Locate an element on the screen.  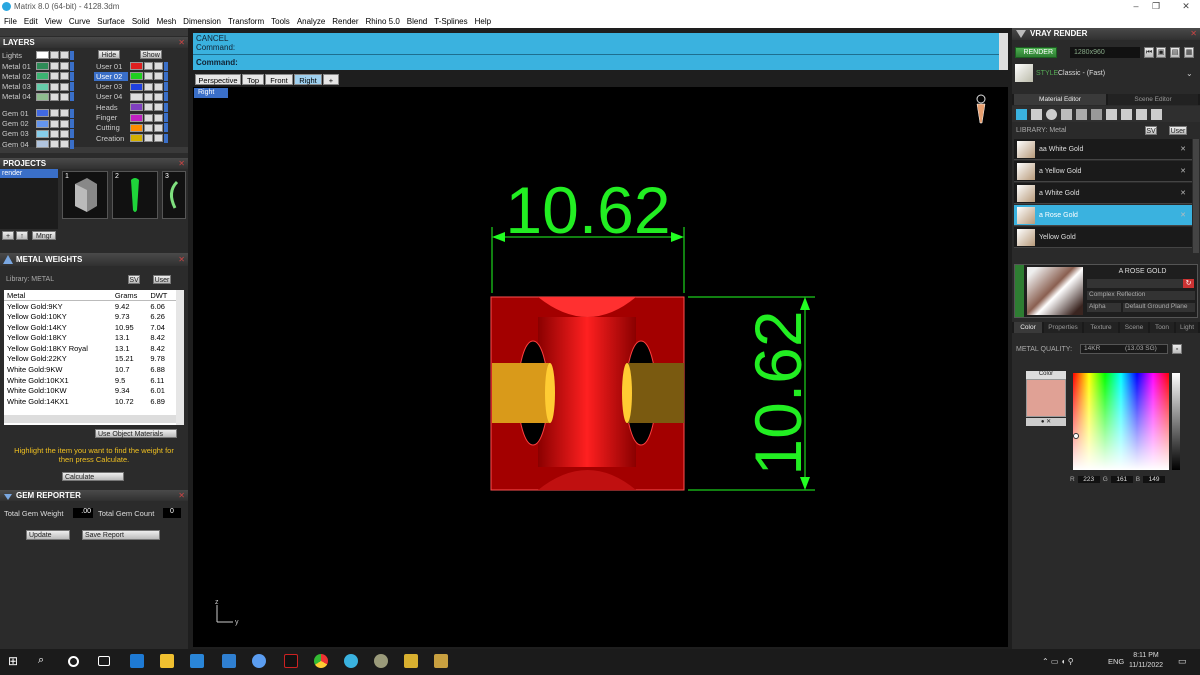
material-item: Yellow Gold is located at coordinates (1103, 237).